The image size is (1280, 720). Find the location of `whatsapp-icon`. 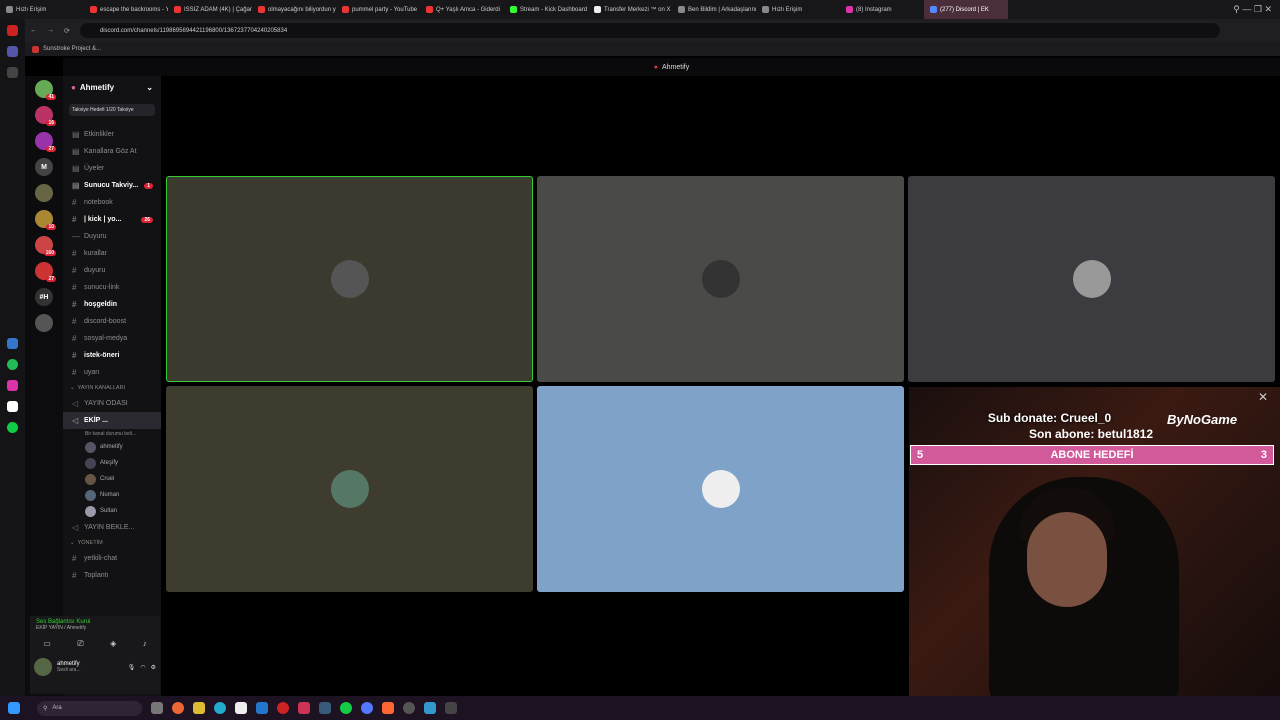

whatsapp-icon is located at coordinates (12, 364).